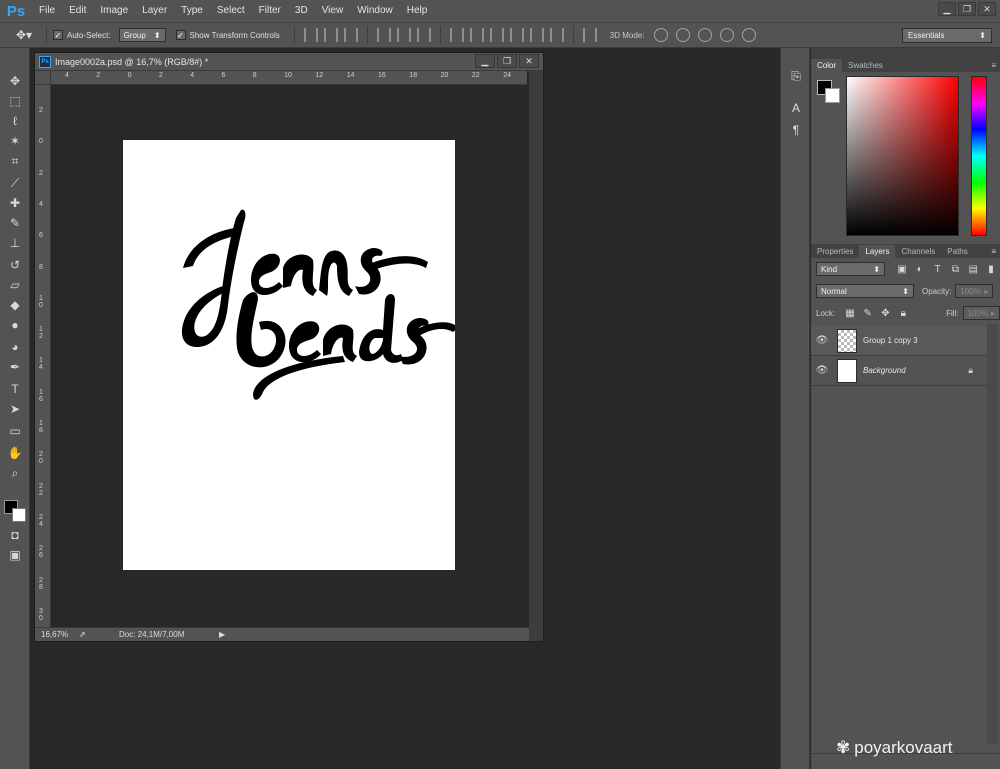 The width and height of the screenshot is (1000, 769). What do you see at coordinates (899, 341) in the screenshot?
I see `layer-row-group-copy: 👁︎ Group 1 copy 3` at bounding box center [899, 341].